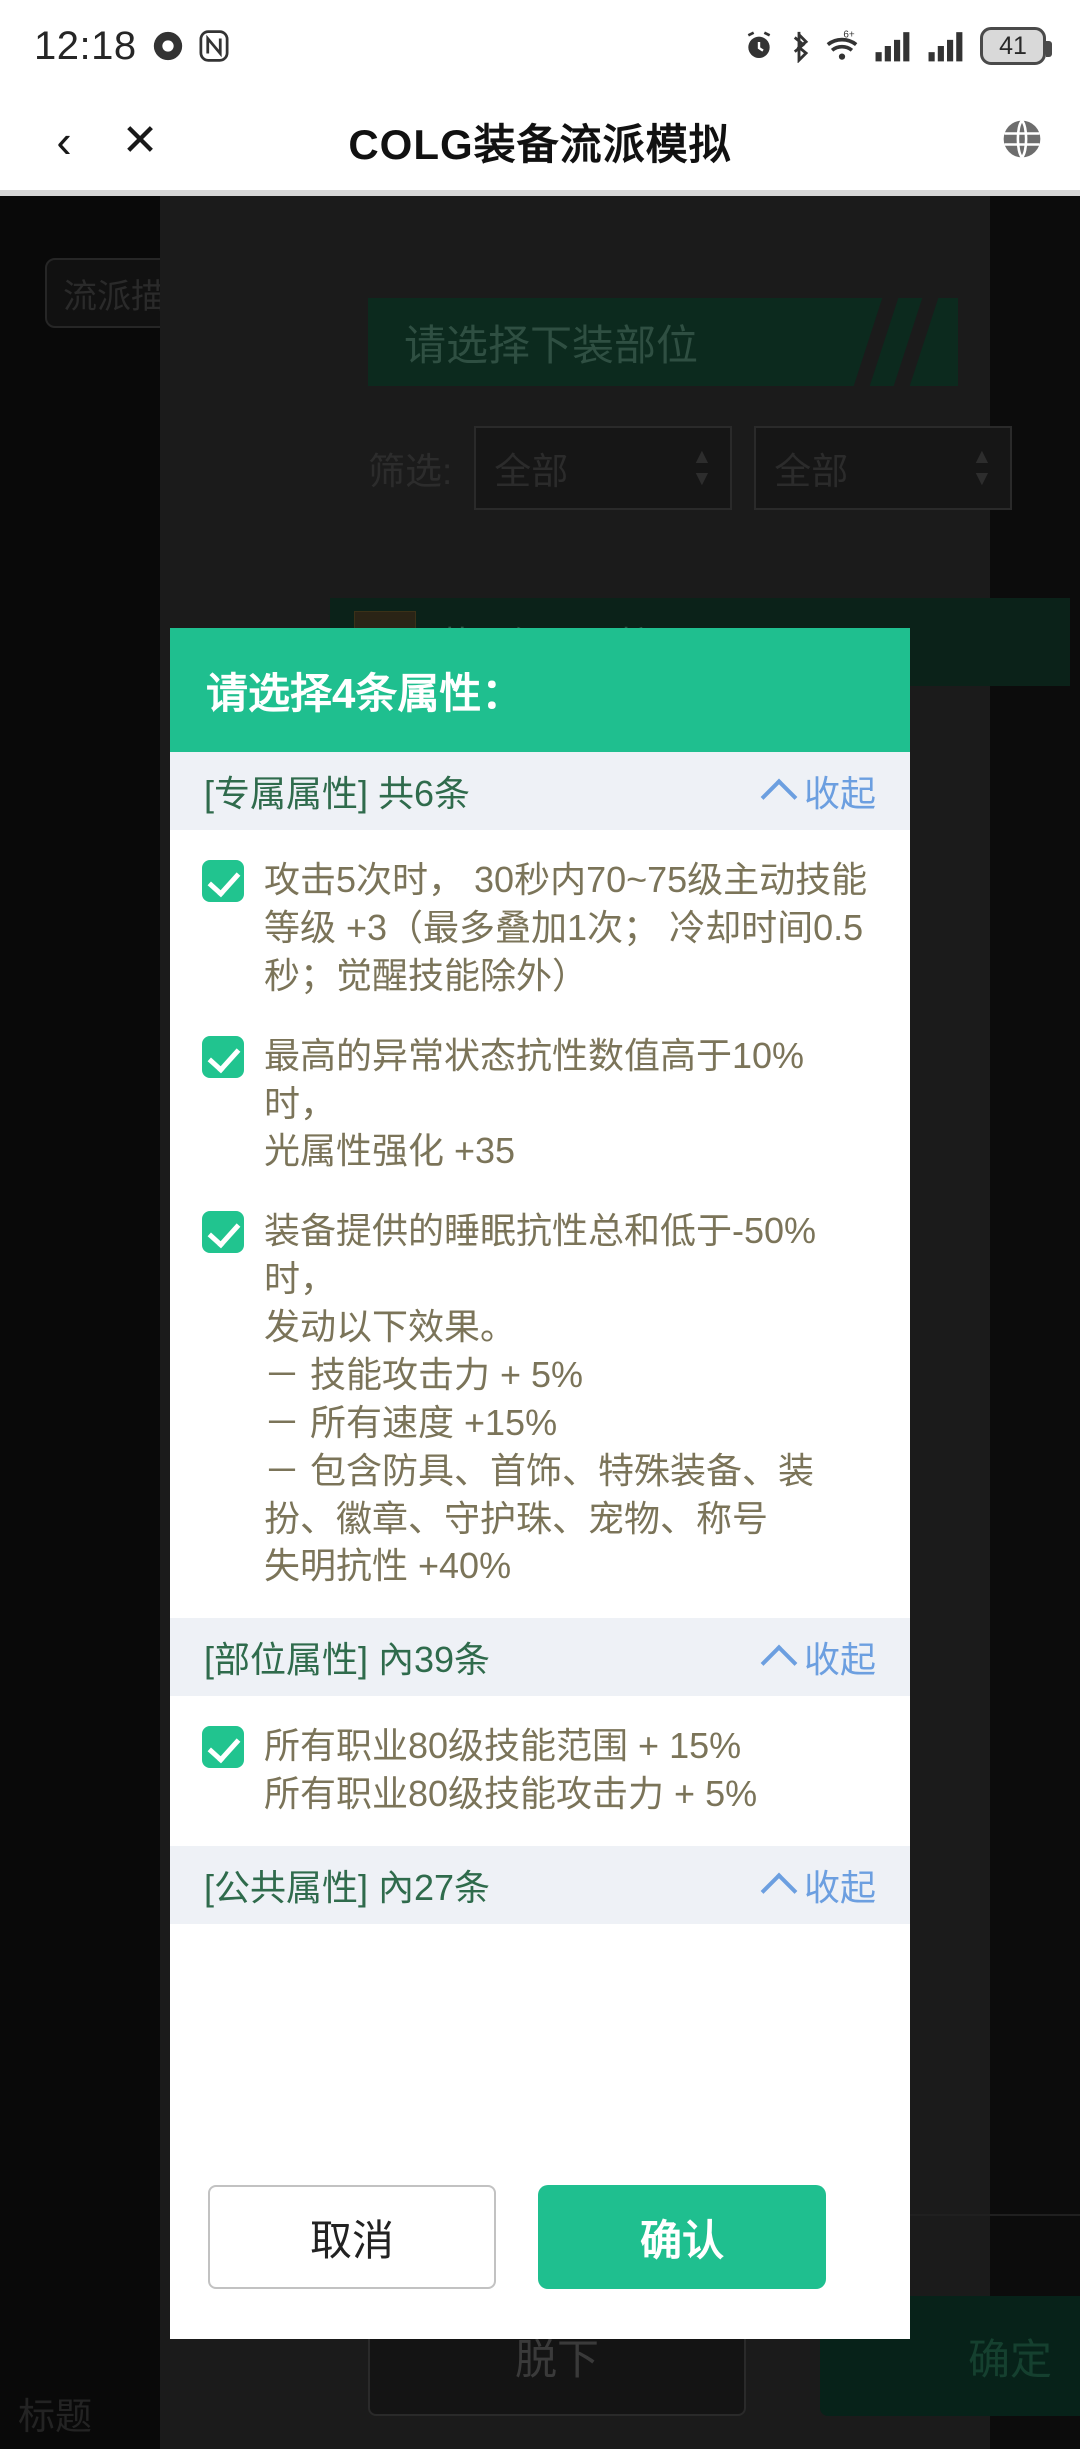  I want to click on wifi-icon: 6+, so click(842, 46).